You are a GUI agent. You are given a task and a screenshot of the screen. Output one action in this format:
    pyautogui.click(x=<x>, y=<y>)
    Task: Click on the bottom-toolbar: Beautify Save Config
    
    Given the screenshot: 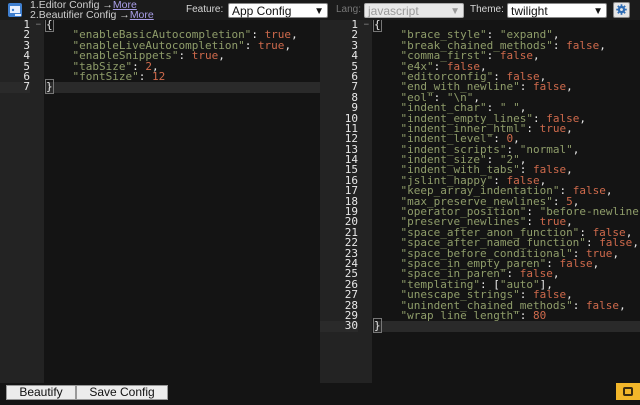 What is the action you would take?
    pyautogui.click(x=320, y=391)
    